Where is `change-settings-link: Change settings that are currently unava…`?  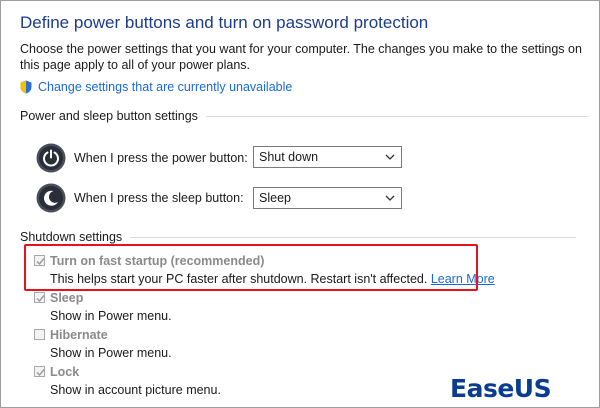 change-settings-link: Change settings that are currently unava… is located at coordinates (165, 87).